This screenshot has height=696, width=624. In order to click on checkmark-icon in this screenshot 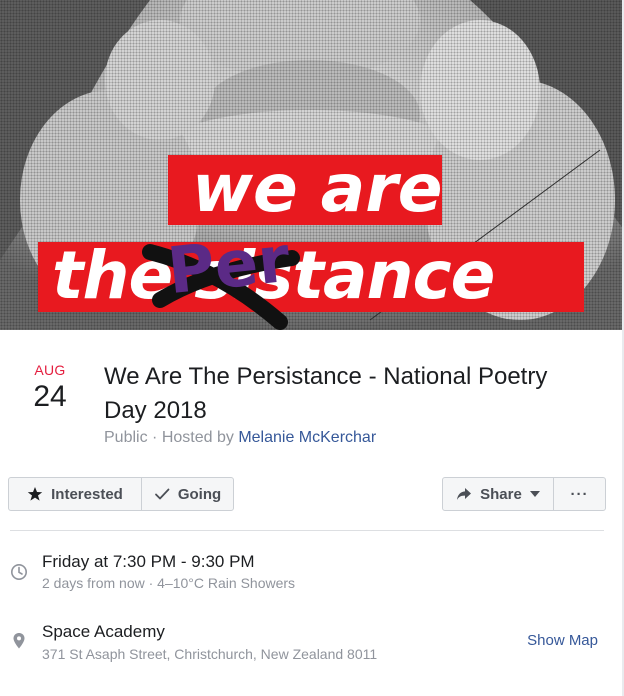, I will do `click(162, 494)`.